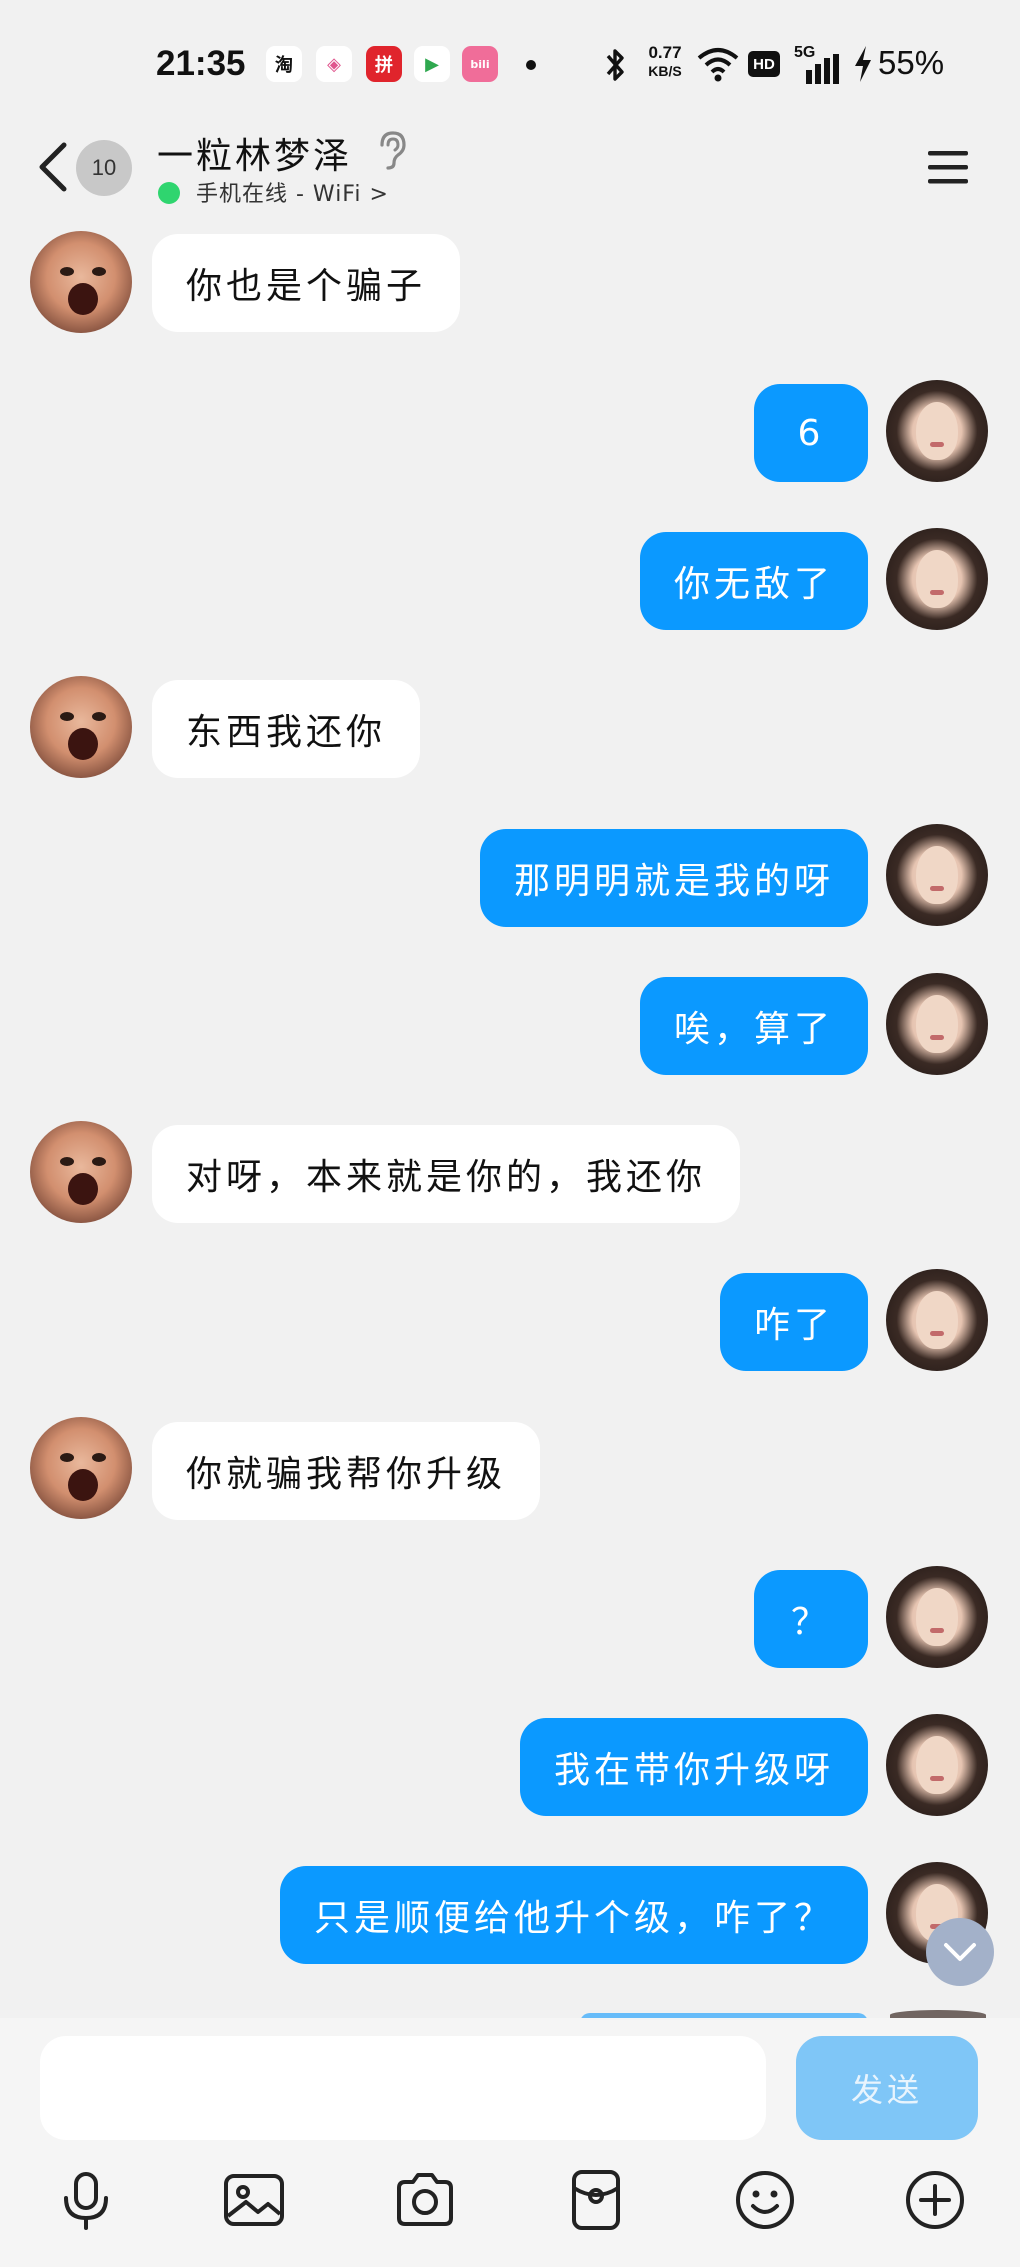 This screenshot has width=1020, height=2267. I want to click on bilibili-icon: bili, so click(480, 64).